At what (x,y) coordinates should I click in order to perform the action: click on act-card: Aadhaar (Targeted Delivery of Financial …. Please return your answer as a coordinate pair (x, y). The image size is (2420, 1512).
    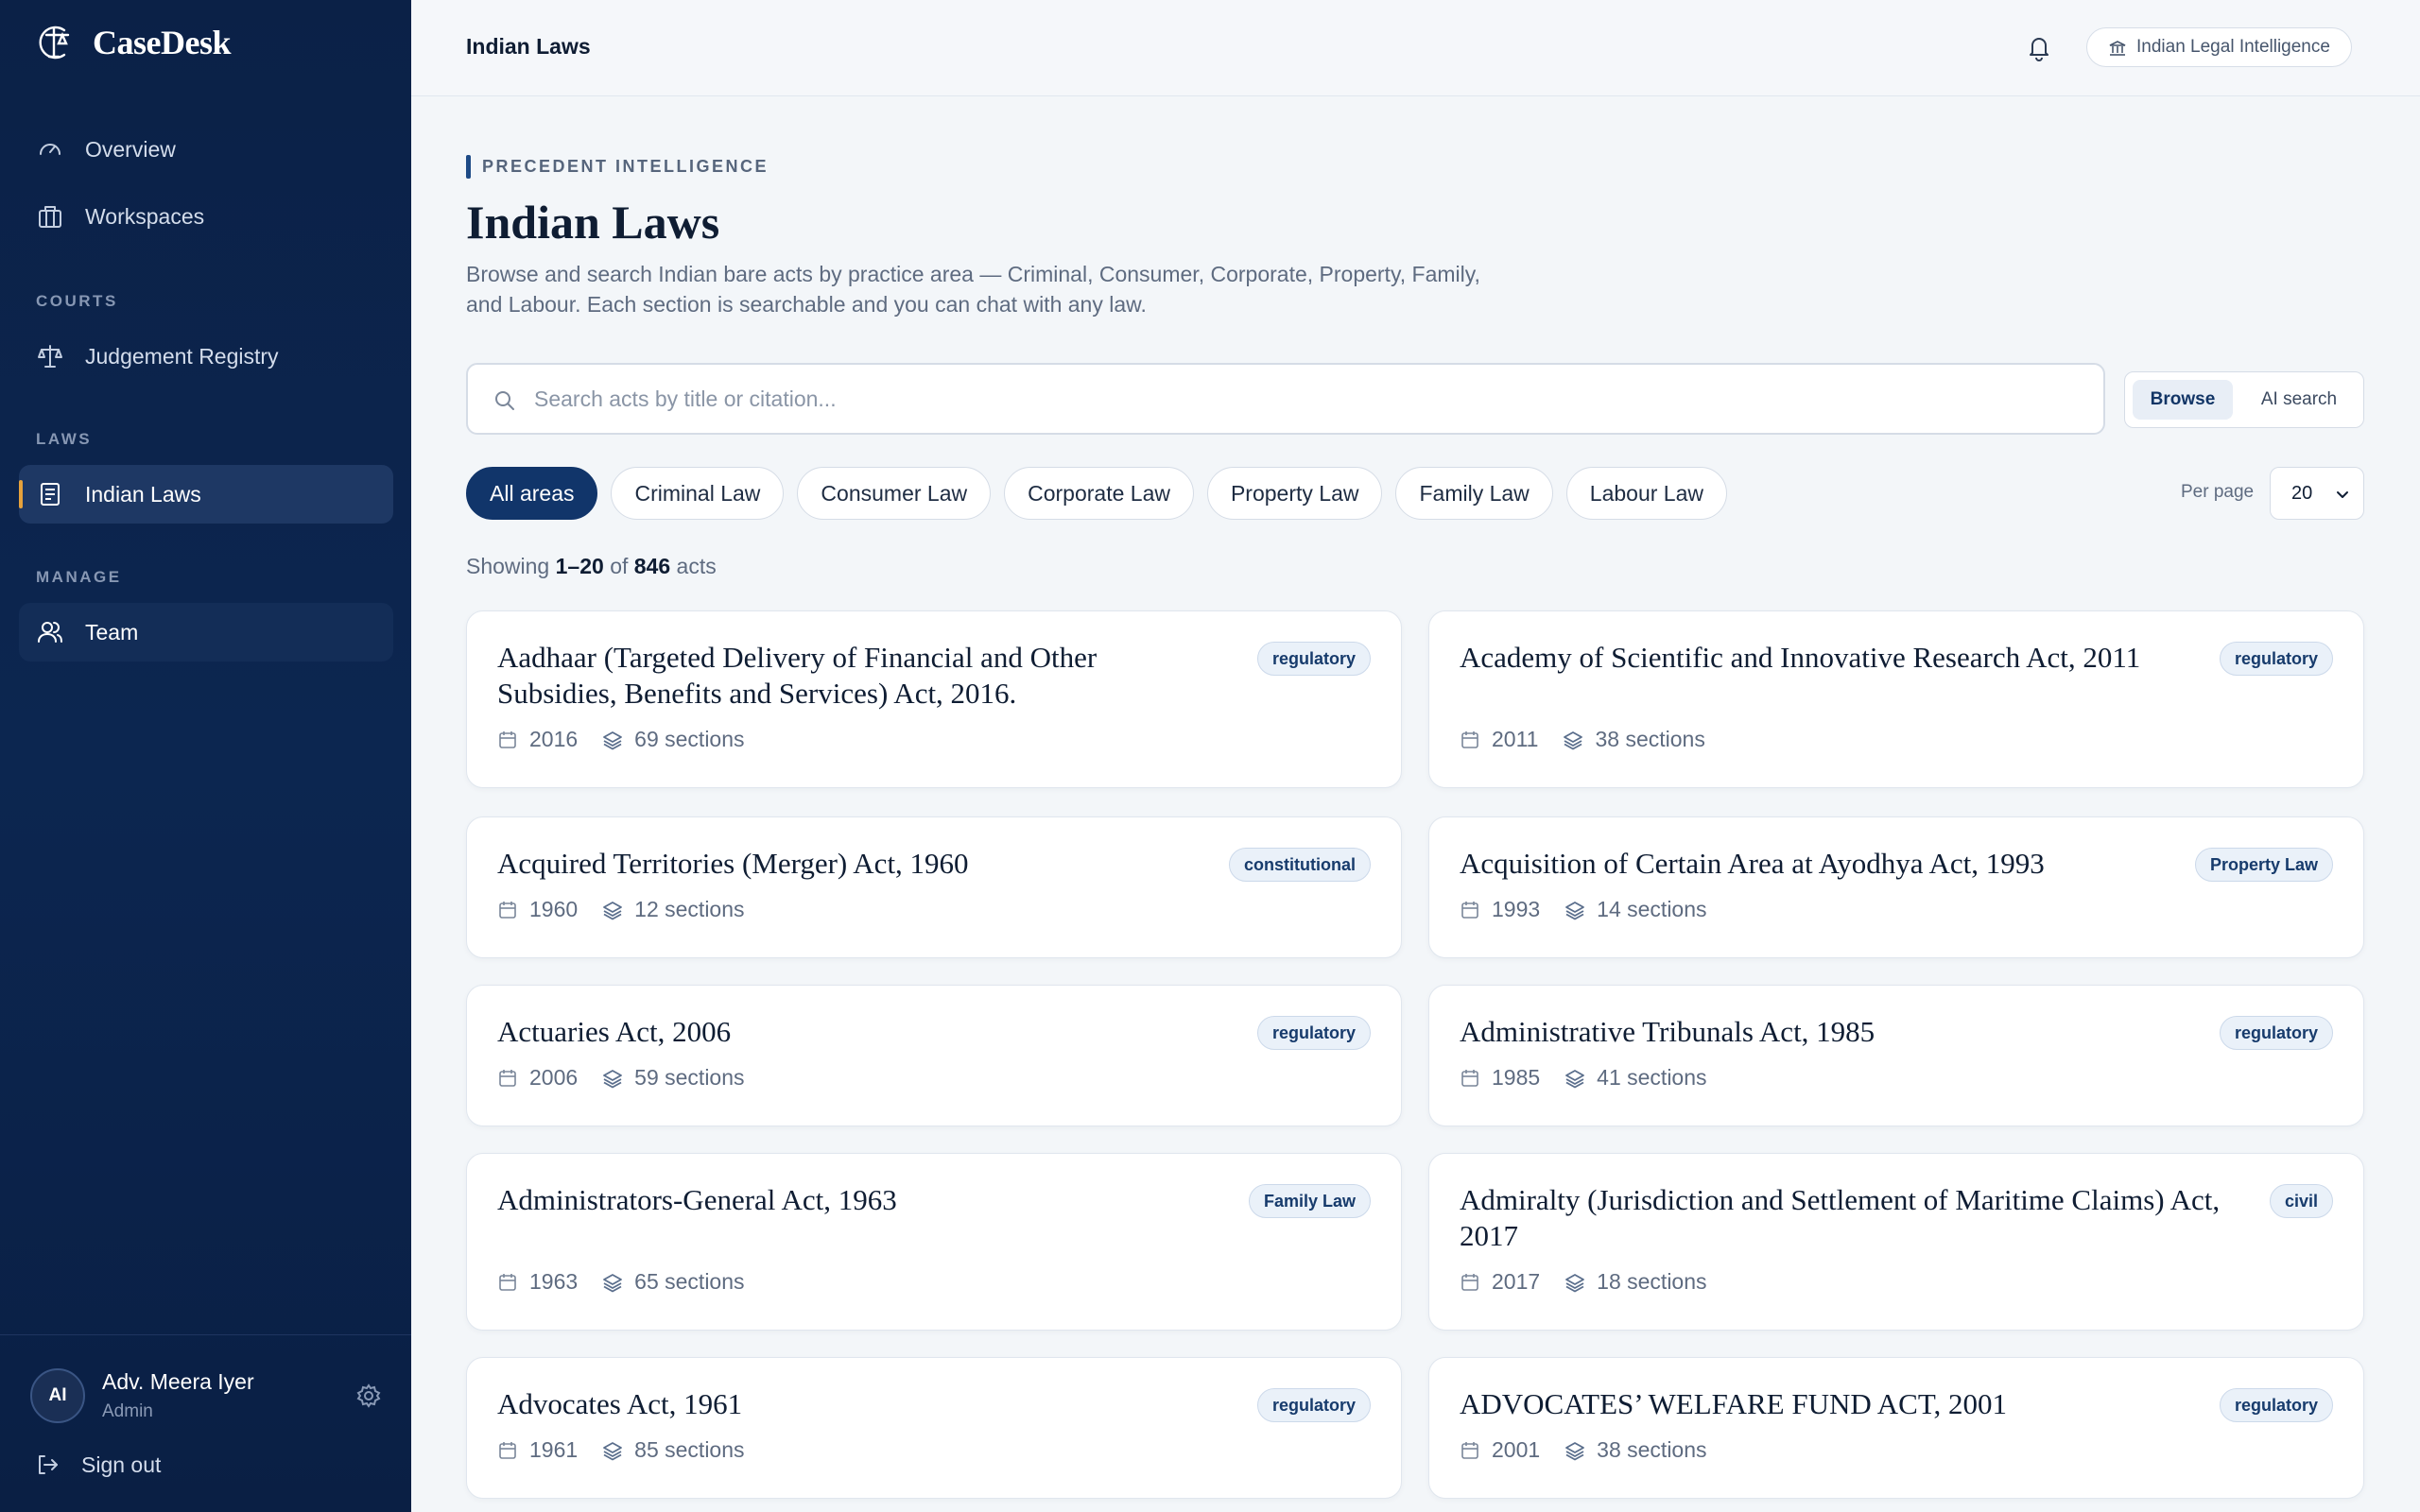
    Looking at the image, I should click on (934, 699).